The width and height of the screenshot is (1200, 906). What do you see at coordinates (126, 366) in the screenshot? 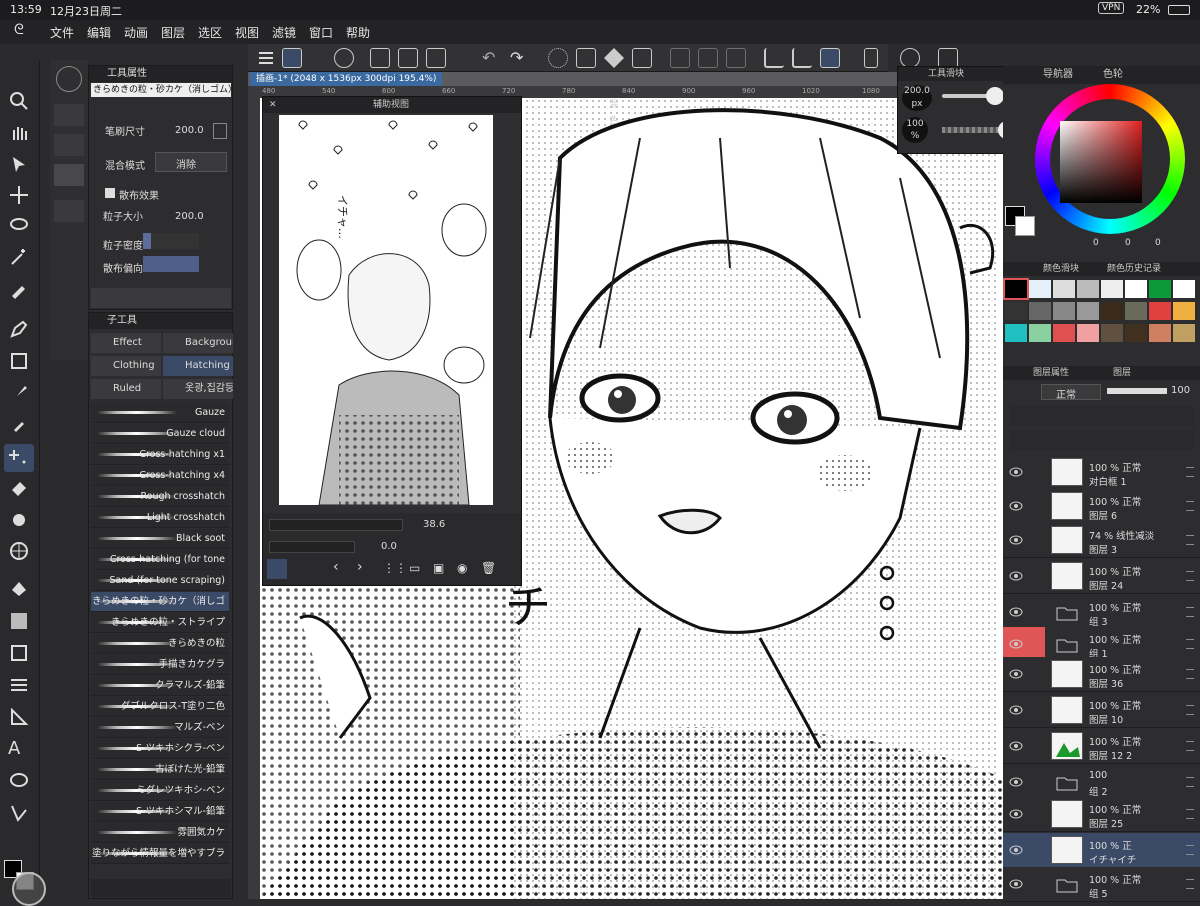
I see `group-clothing: Clothing` at bounding box center [126, 366].